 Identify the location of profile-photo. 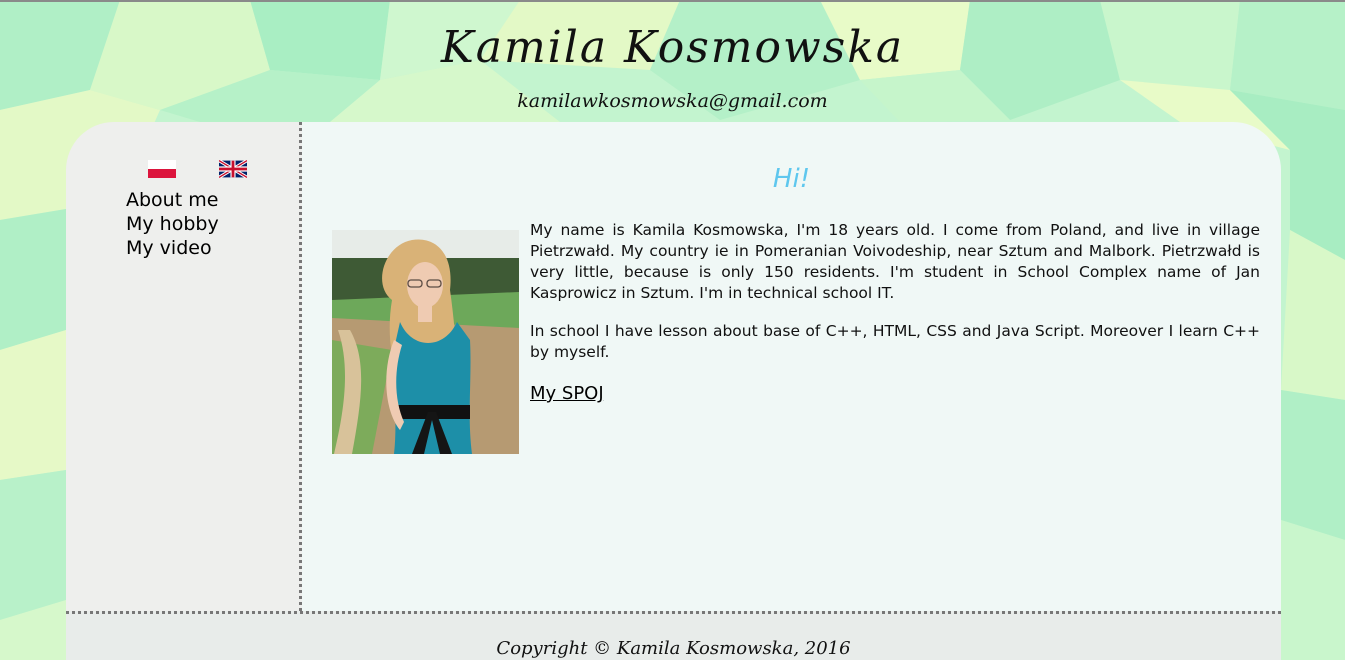
(425, 342).